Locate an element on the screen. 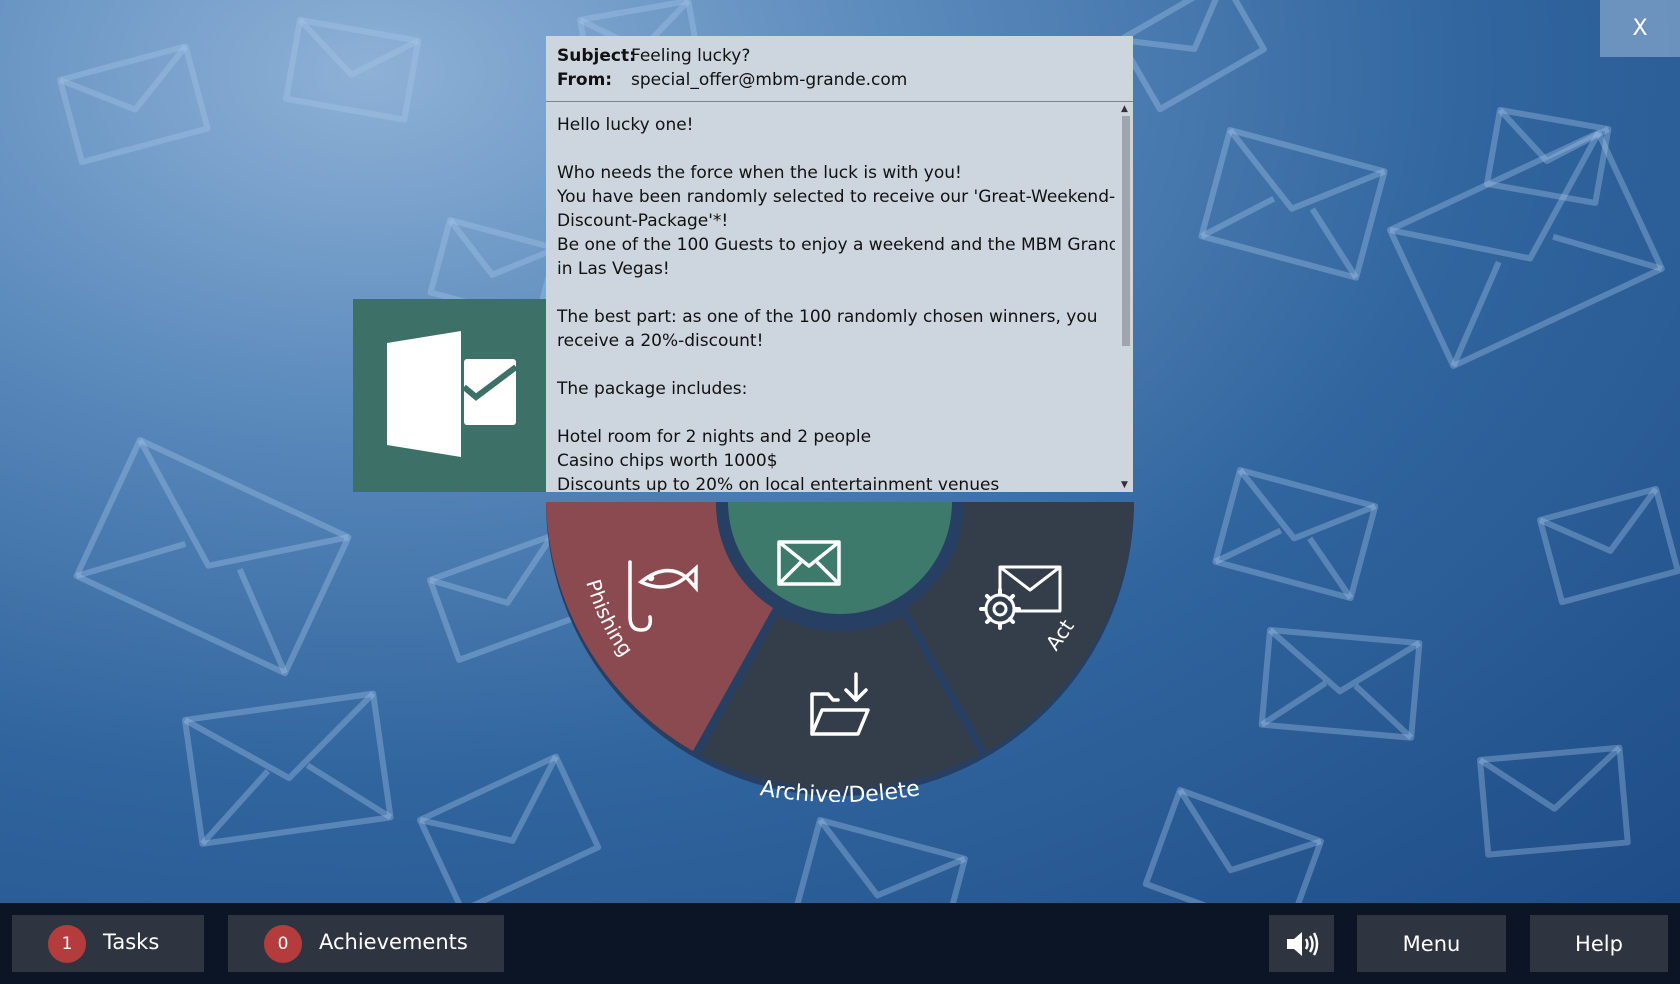 The width and height of the screenshot is (1680, 984). subject-row: Subject:Feeling lucky? is located at coordinates (653, 56).